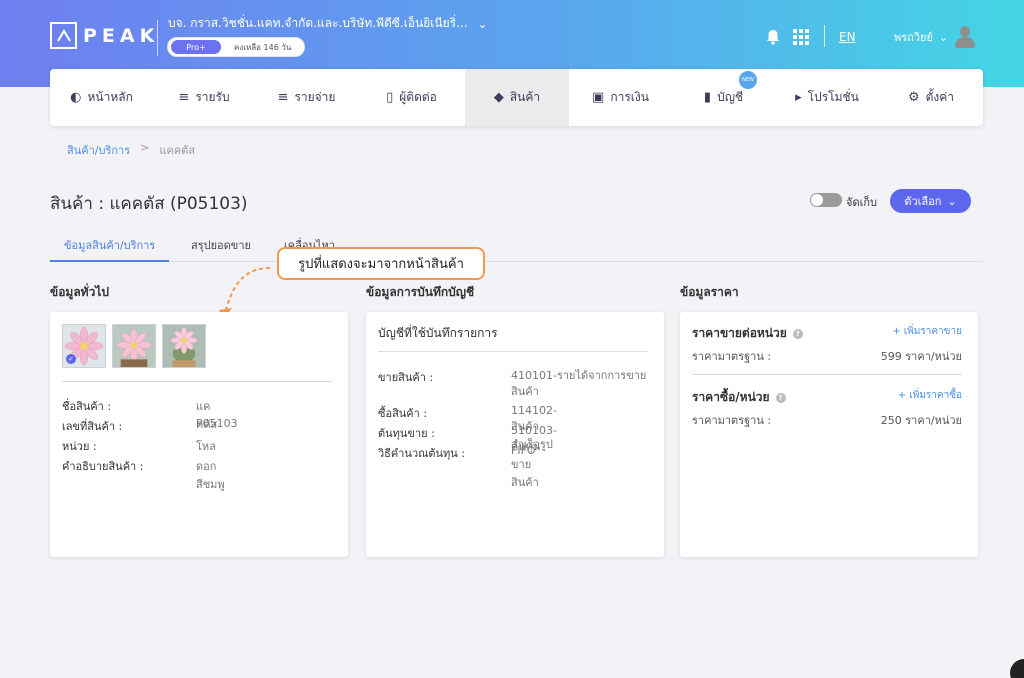  What do you see at coordinates (63, 35) in the screenshot?
I see `logo-mark-icon` at bounding box center [63, 35].